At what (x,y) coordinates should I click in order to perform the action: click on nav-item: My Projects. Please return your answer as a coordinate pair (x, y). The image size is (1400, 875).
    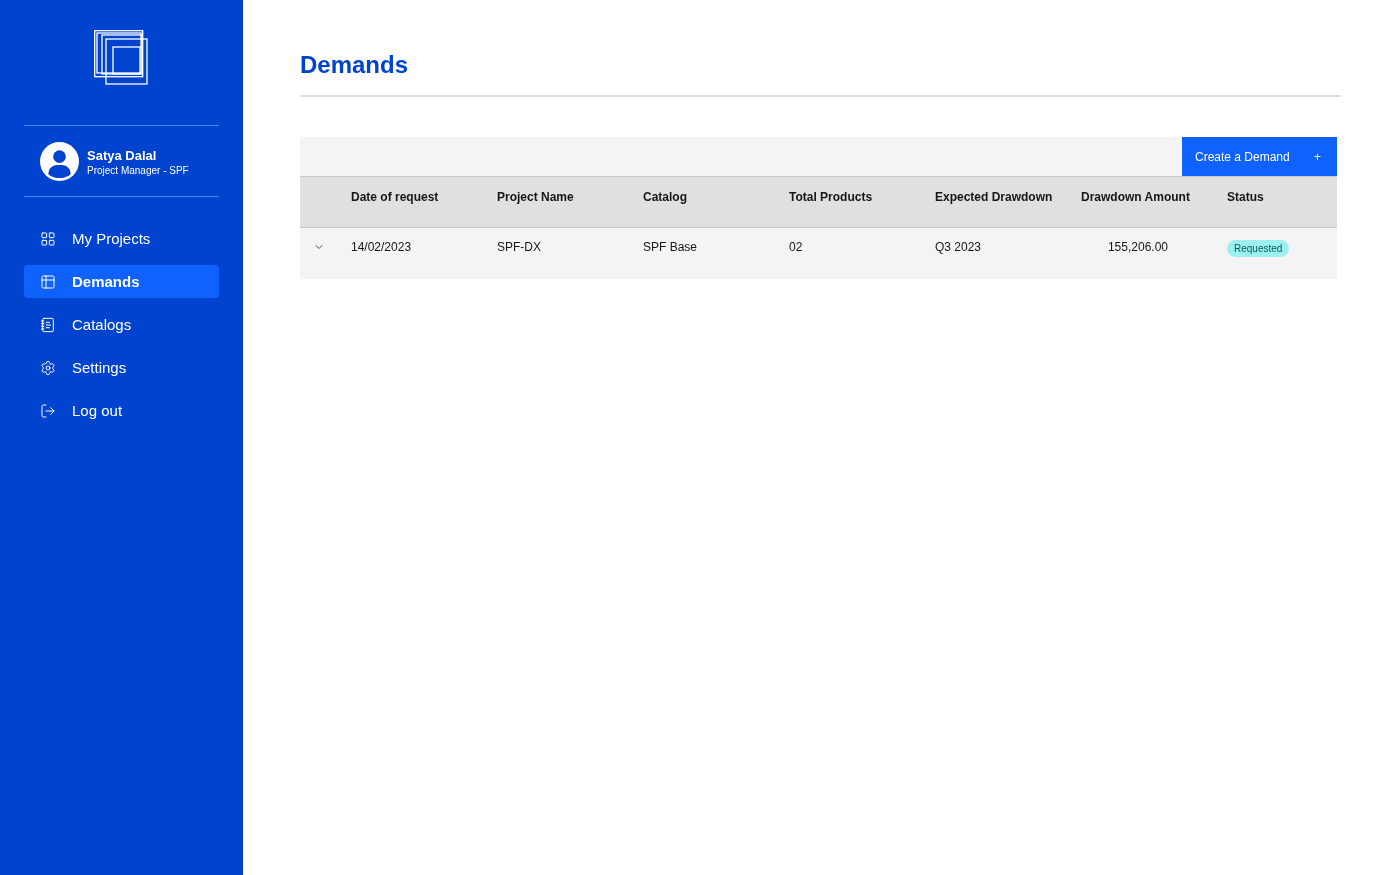
    Looking at the image, I should click on (121, 238).